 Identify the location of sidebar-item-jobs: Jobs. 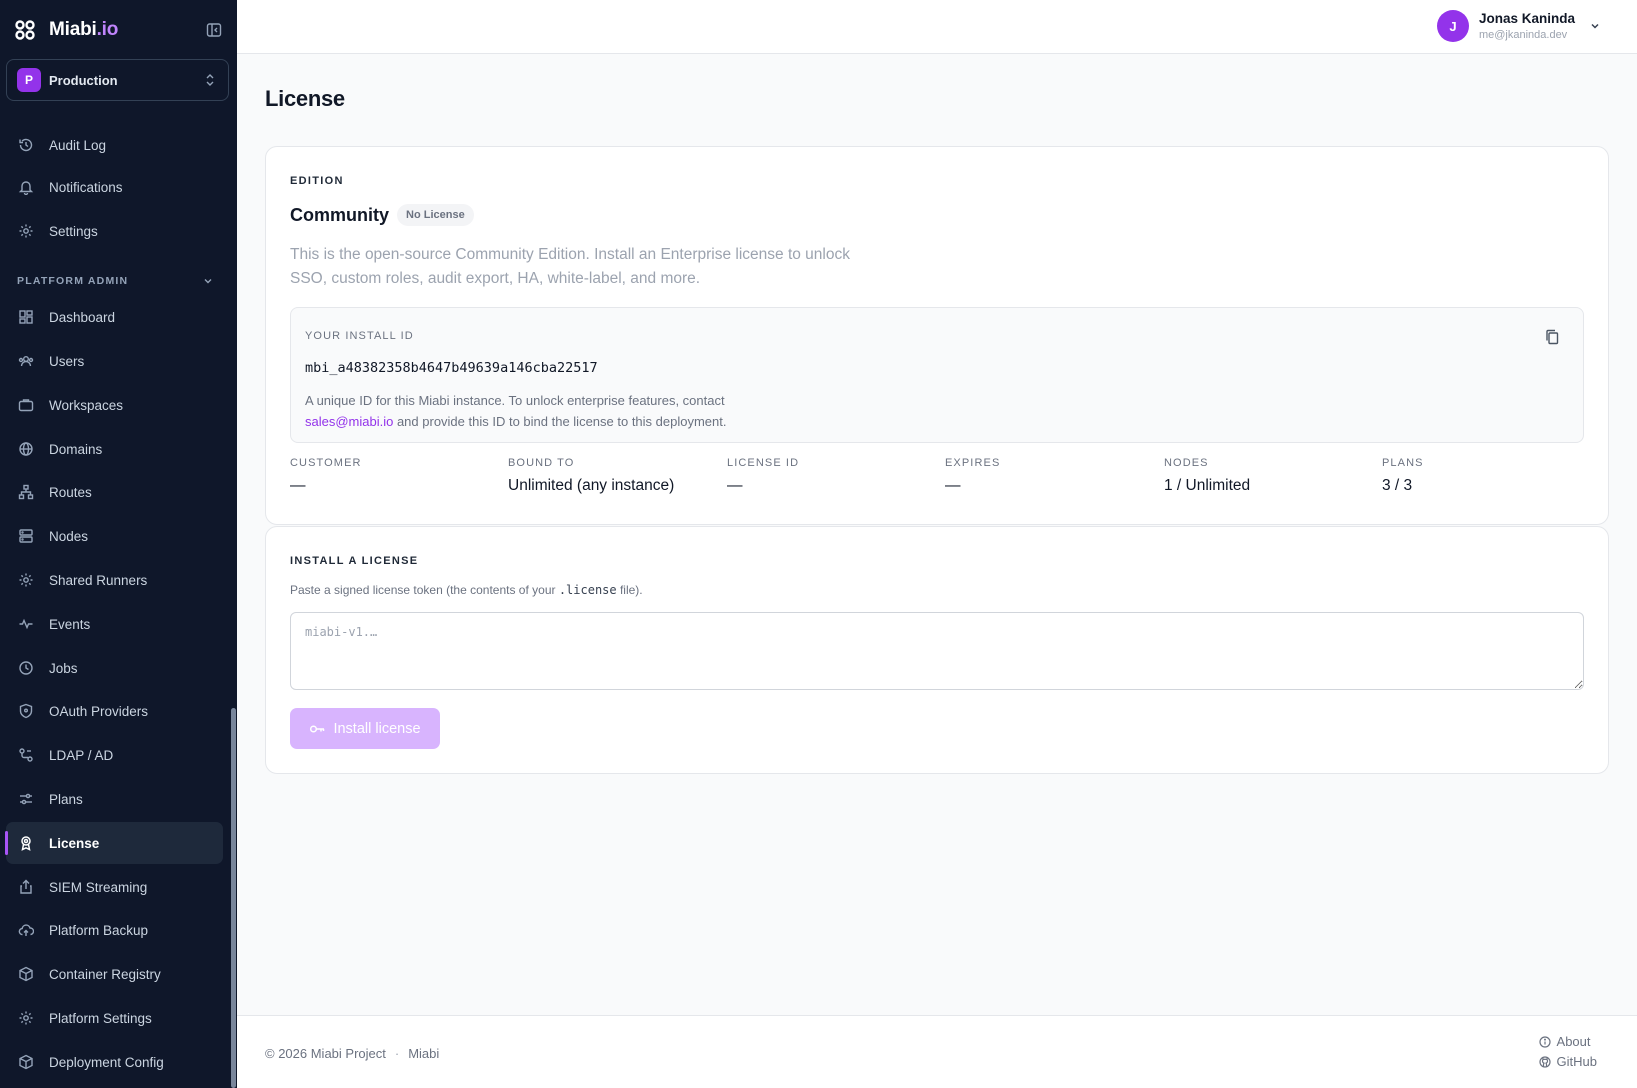
(114, 668).